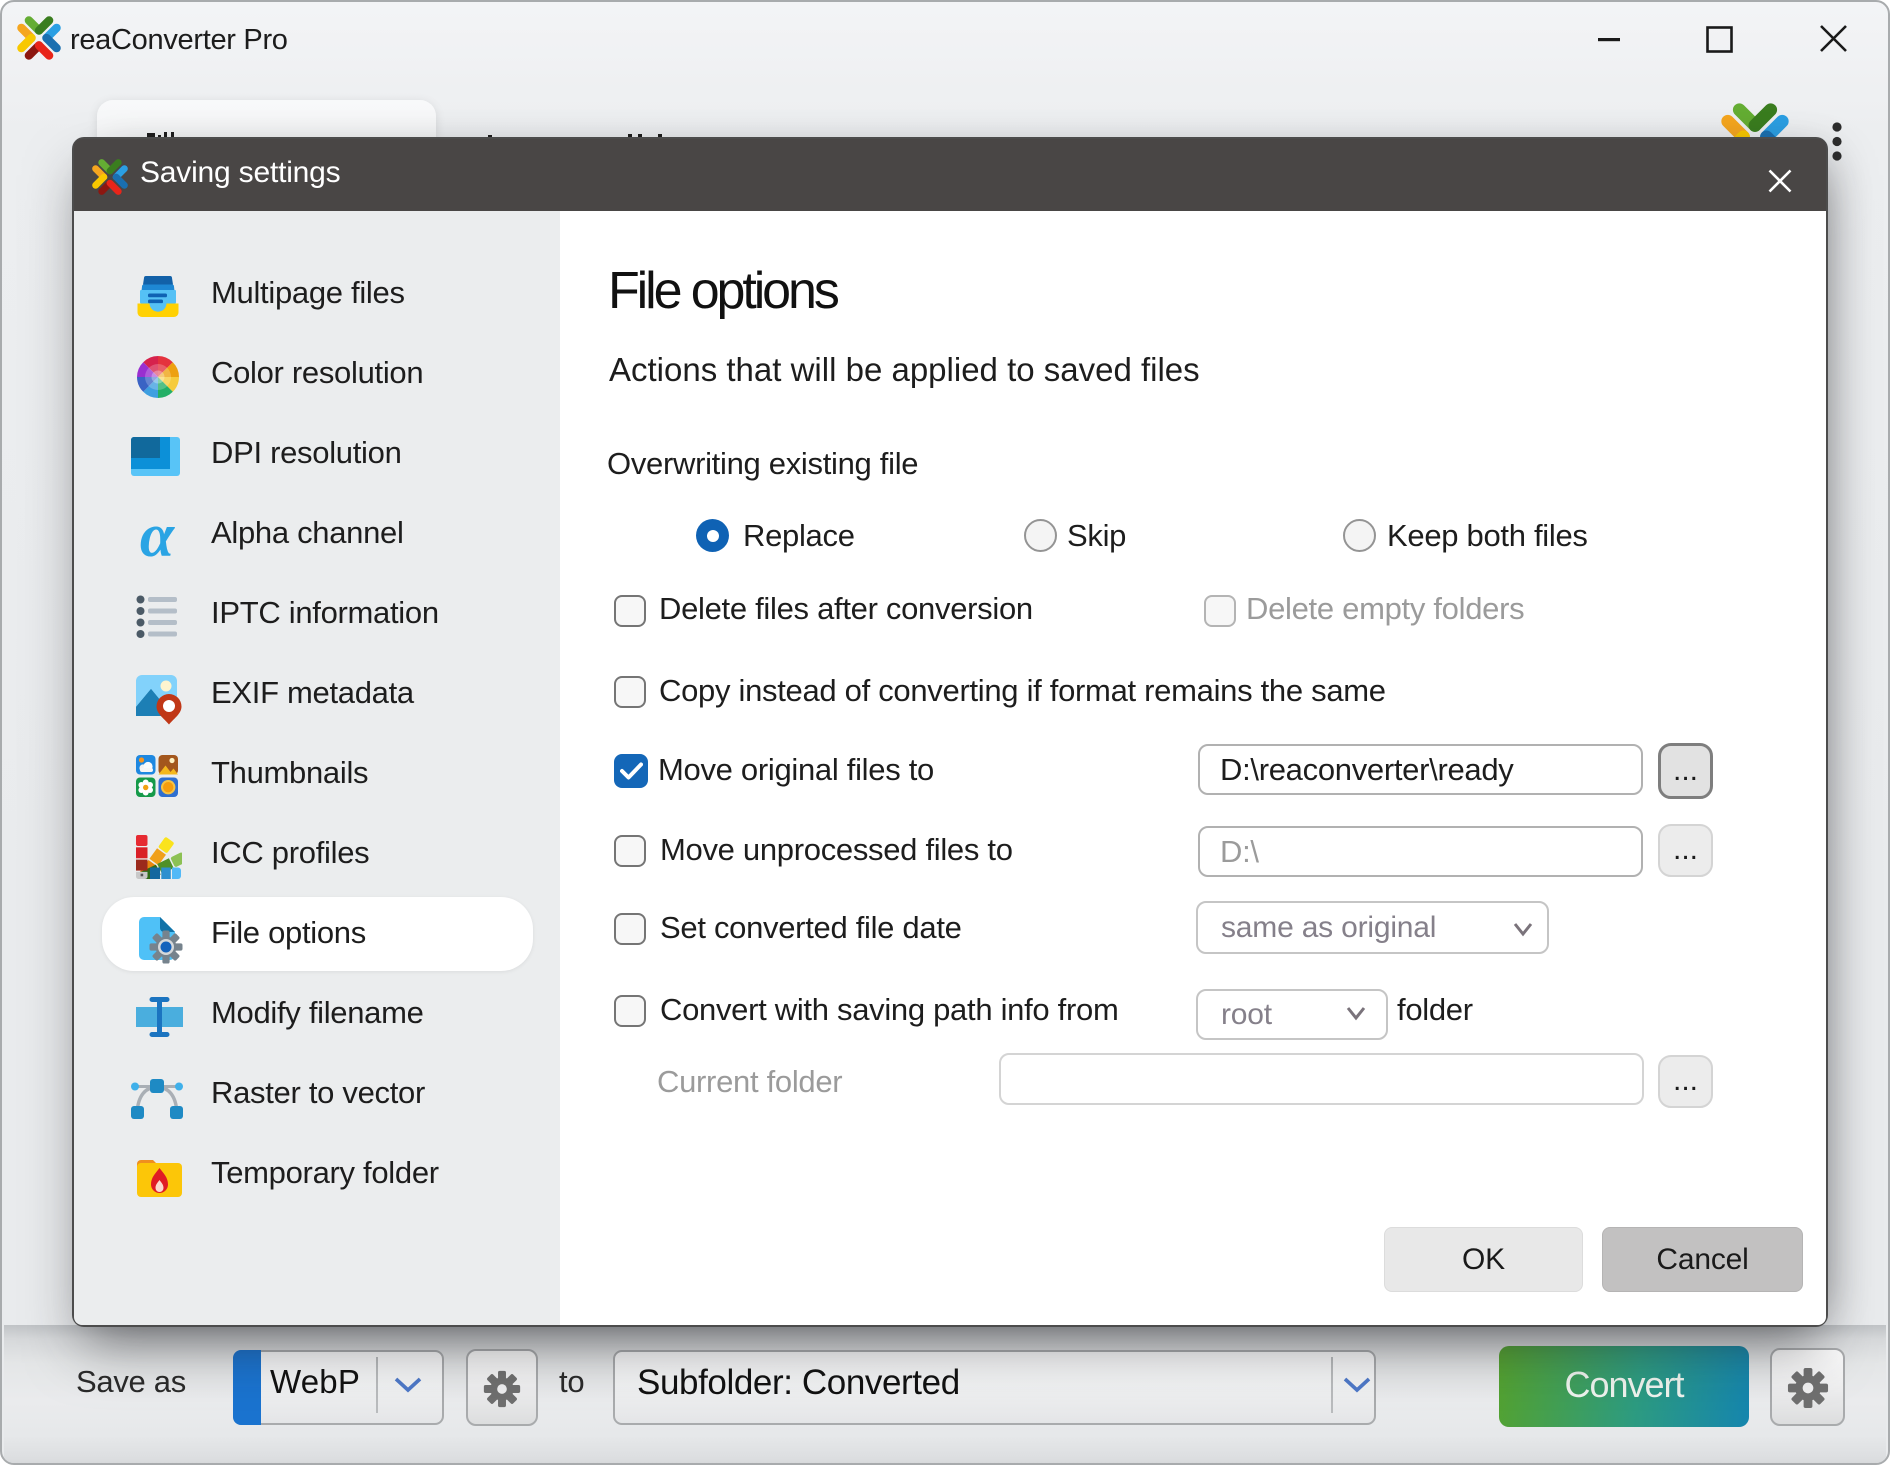  What do you see at coordinates (158, 536) in the screenshot?
I see `svg-text: α` at bounding box center [158, 536].